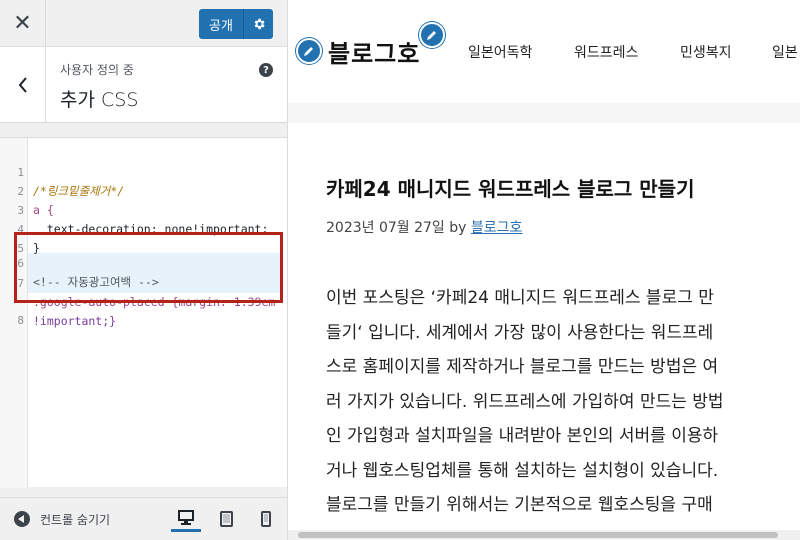  I want to click on scrollbar-thumb, so click(538, 535).